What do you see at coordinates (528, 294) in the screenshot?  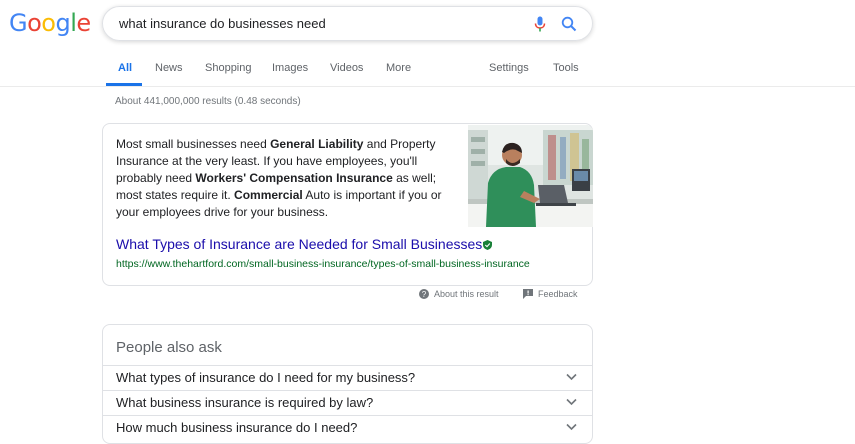 I see `feedback-icon` at bounding box center [528, 294].